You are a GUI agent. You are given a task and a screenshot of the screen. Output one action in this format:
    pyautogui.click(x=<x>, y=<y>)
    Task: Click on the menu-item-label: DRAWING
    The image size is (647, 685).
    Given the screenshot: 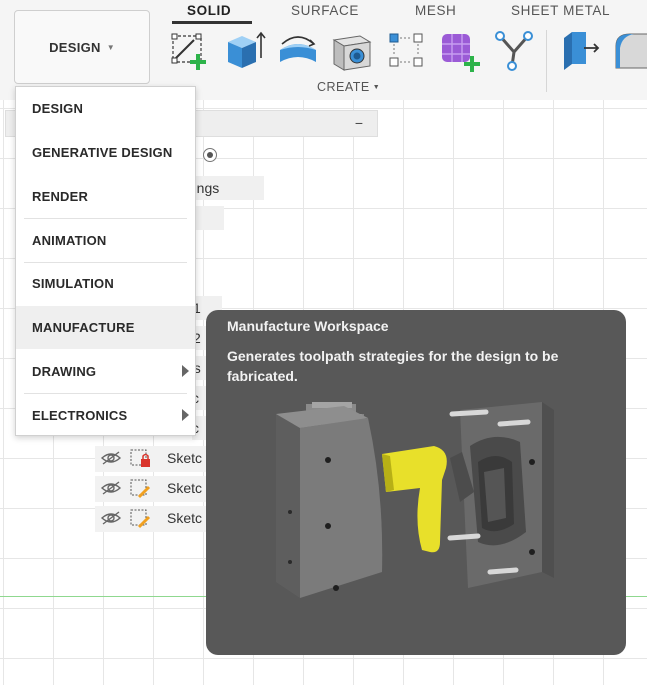 What is the action you would take?
    pyautogui.click(x=64, y=371)
    